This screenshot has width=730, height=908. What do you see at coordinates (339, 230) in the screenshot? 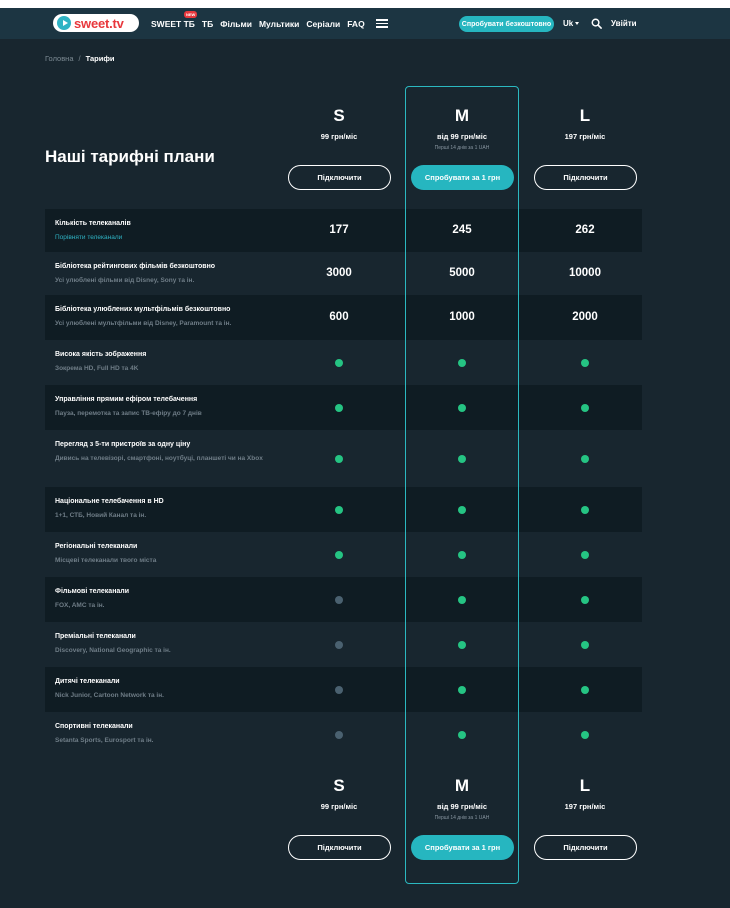
I see `feature-value: 177` at bounding box center [339, 230].